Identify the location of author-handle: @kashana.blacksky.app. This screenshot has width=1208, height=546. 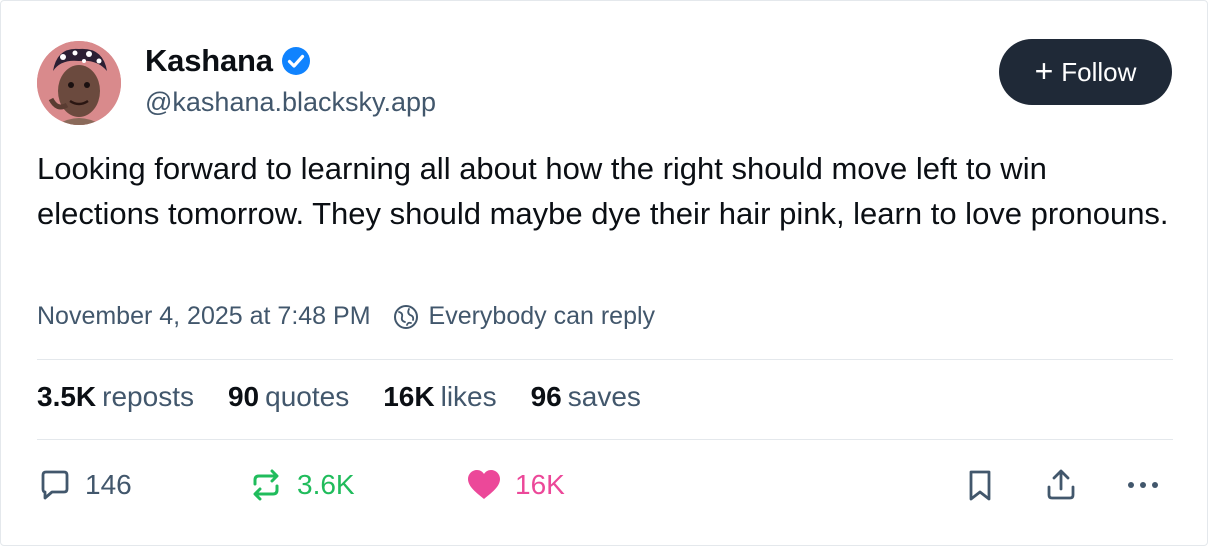
(290, 102).